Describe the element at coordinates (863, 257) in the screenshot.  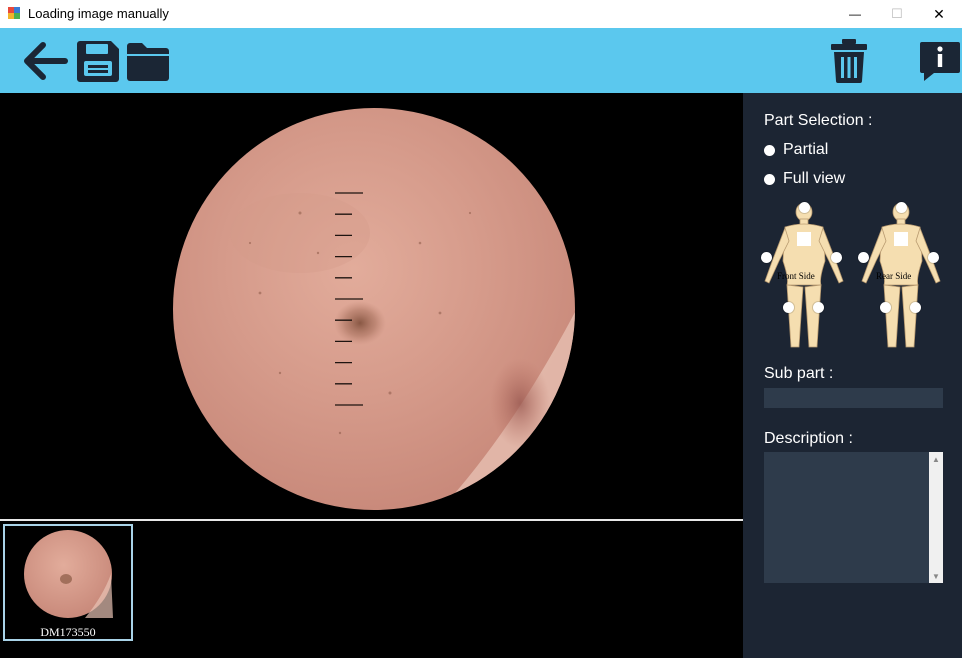
I see `rear-left-arm-selector` at that location.